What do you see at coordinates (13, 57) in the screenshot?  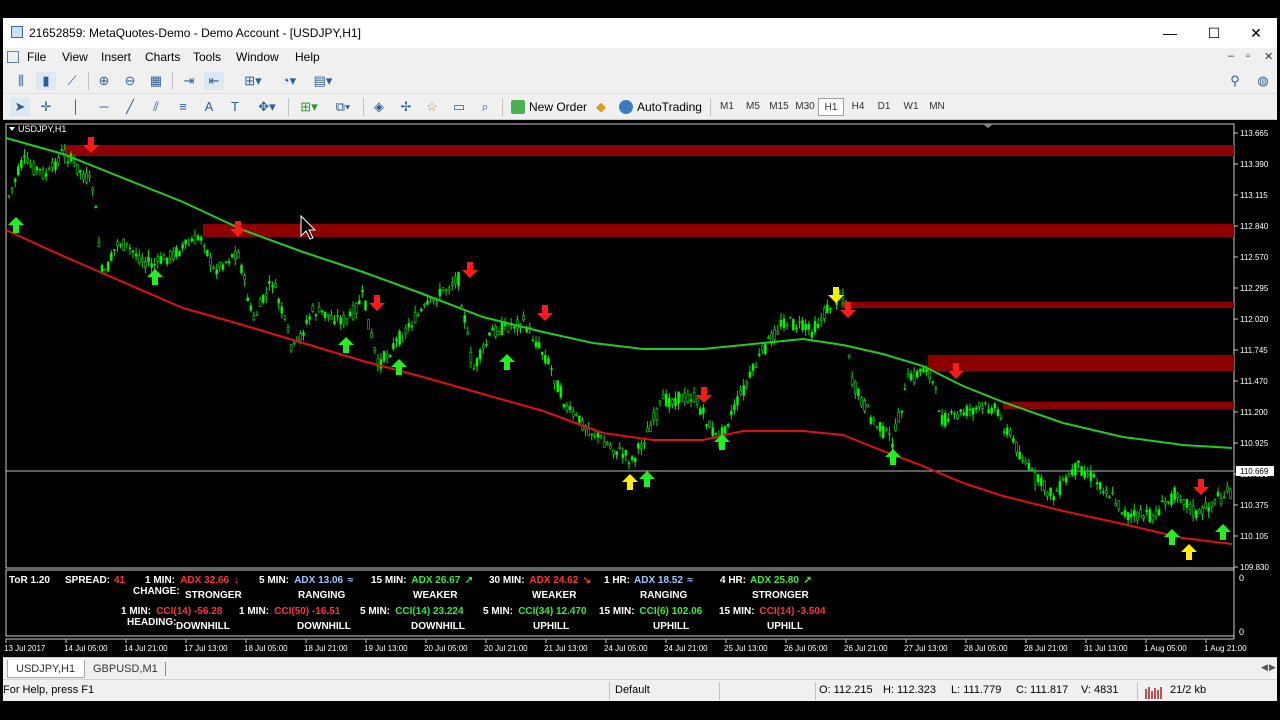 I see `chart-document-icon` at bounding box center [13, 57].